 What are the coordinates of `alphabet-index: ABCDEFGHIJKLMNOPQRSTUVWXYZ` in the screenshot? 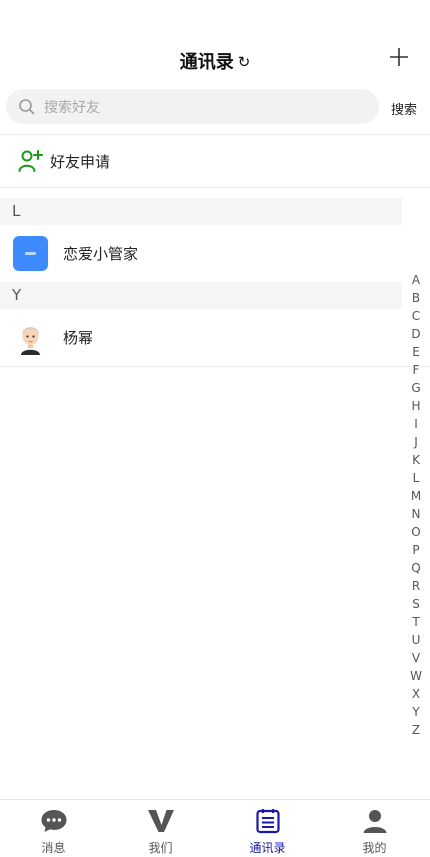 It's located at (416, 505).